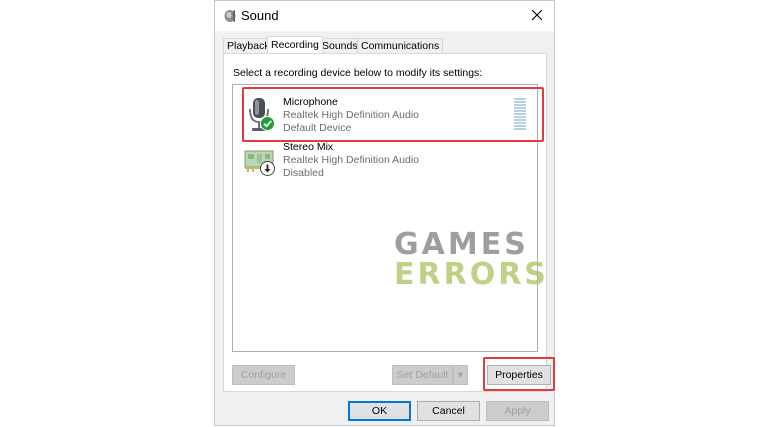  What do you see at coordinates (448, 411) in the screenshot?
I see `cancel-button: Cancel` at bounding box center [448, 411].